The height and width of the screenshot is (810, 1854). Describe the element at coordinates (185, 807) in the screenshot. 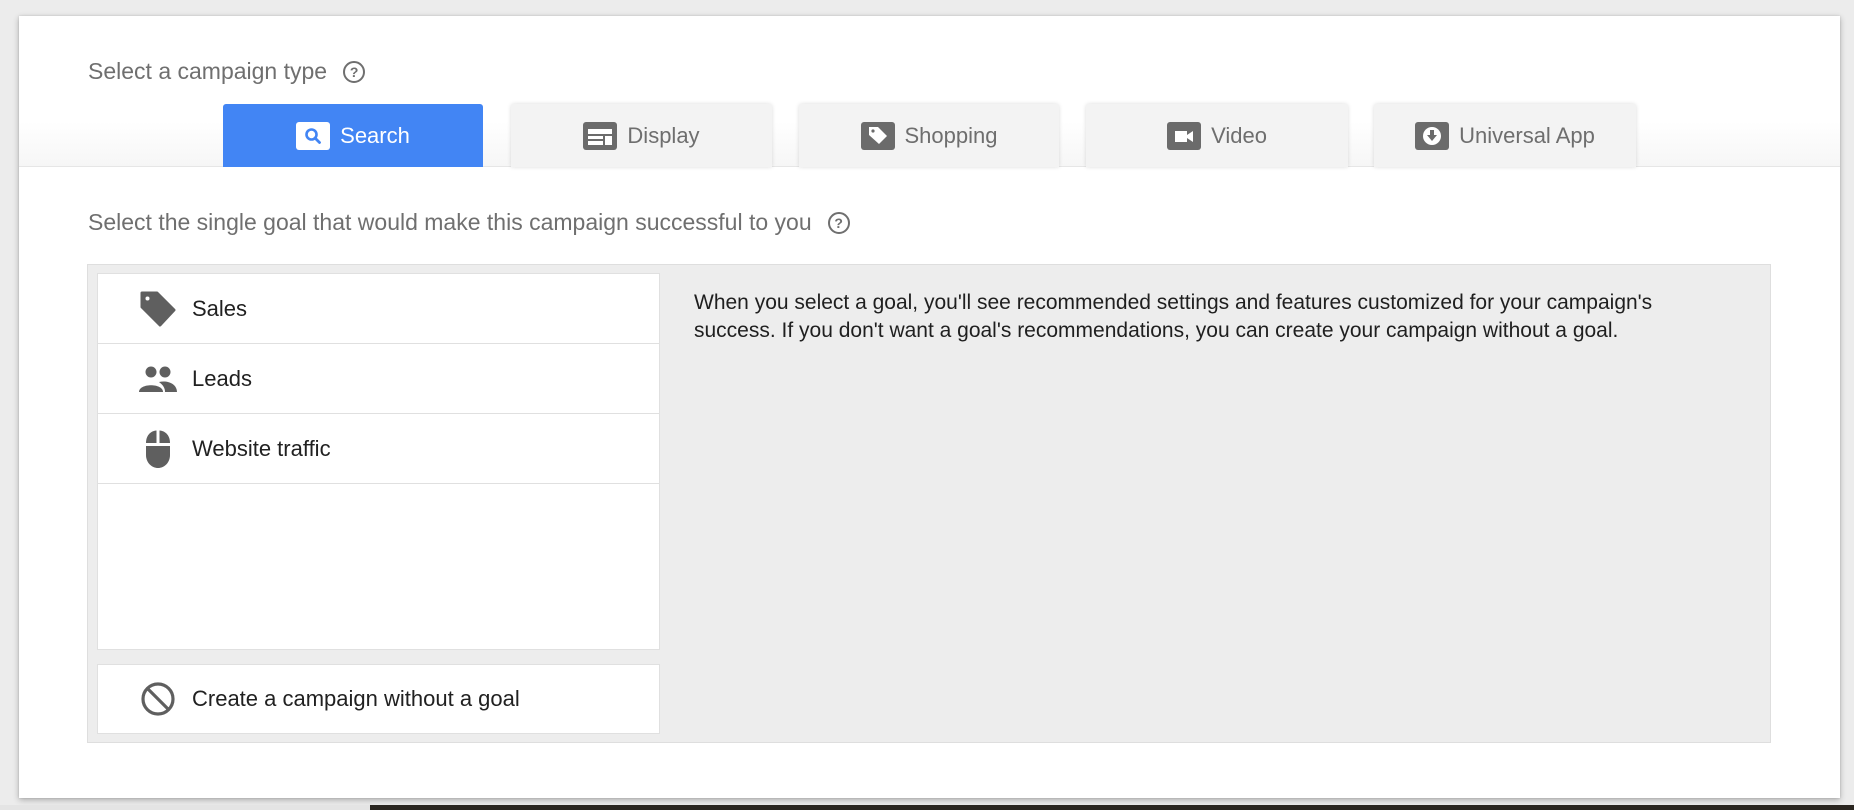

I see `background-strip-light` at that location.